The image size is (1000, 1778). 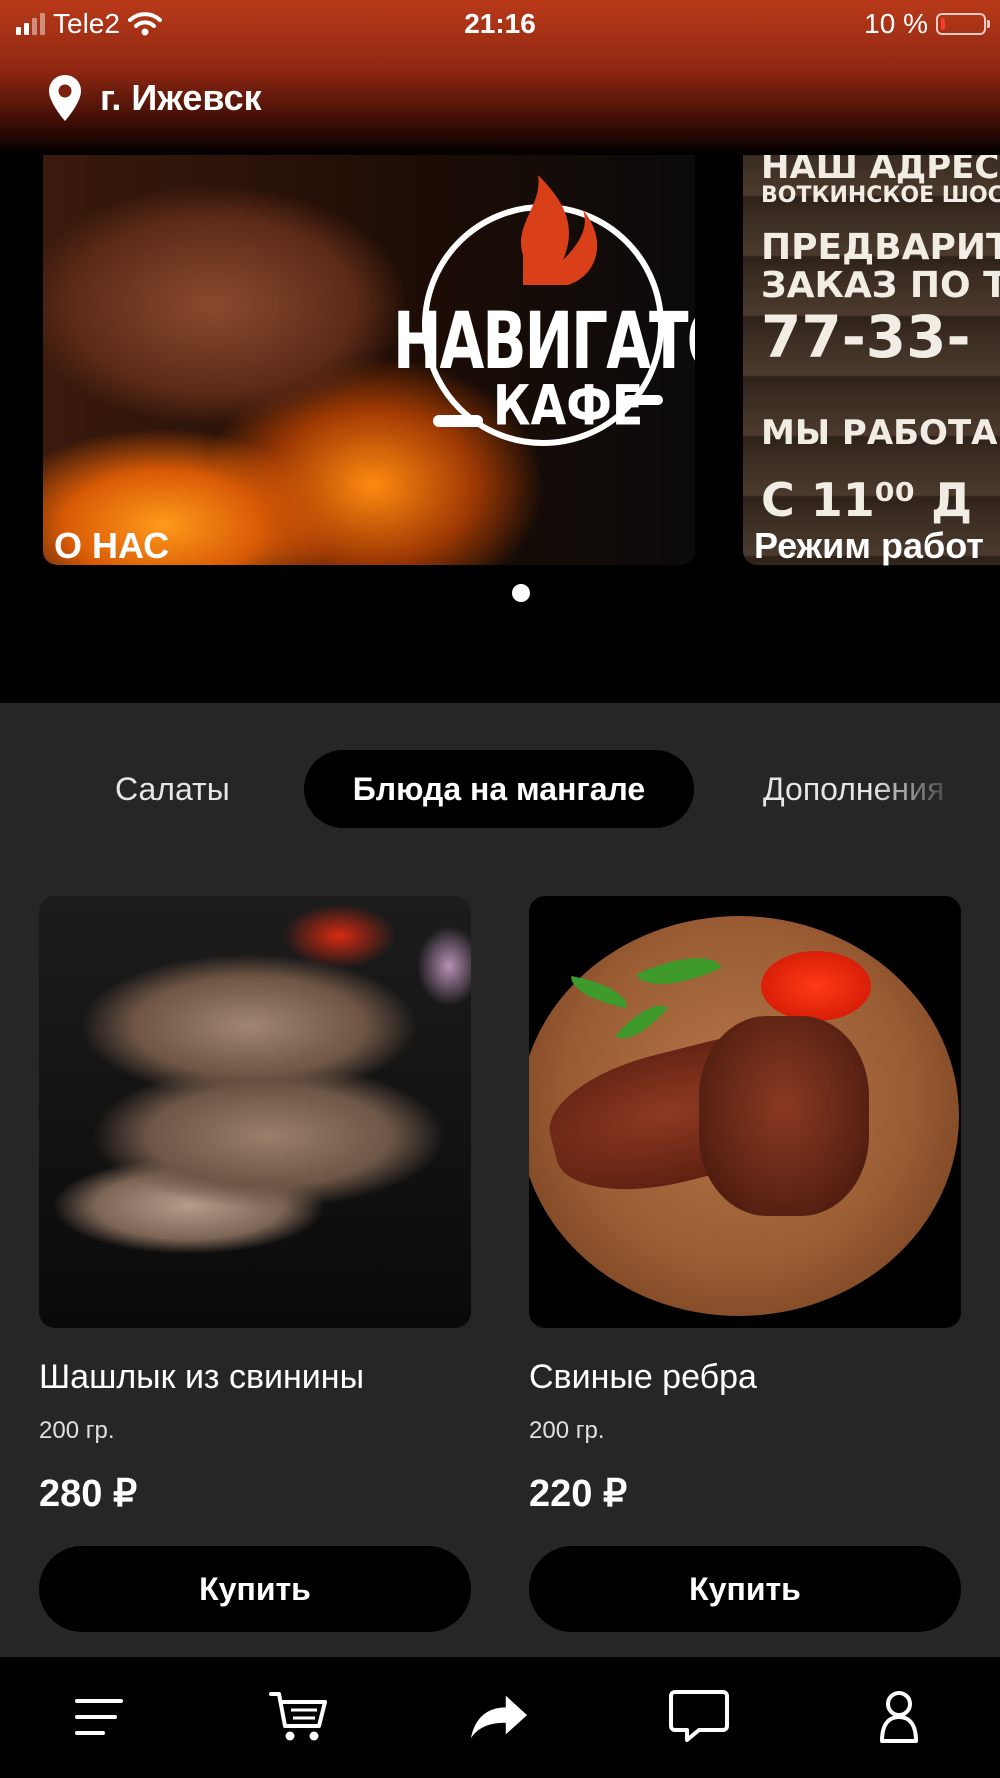 I want to click on location-pin-icon, so click(x=65, y=98).